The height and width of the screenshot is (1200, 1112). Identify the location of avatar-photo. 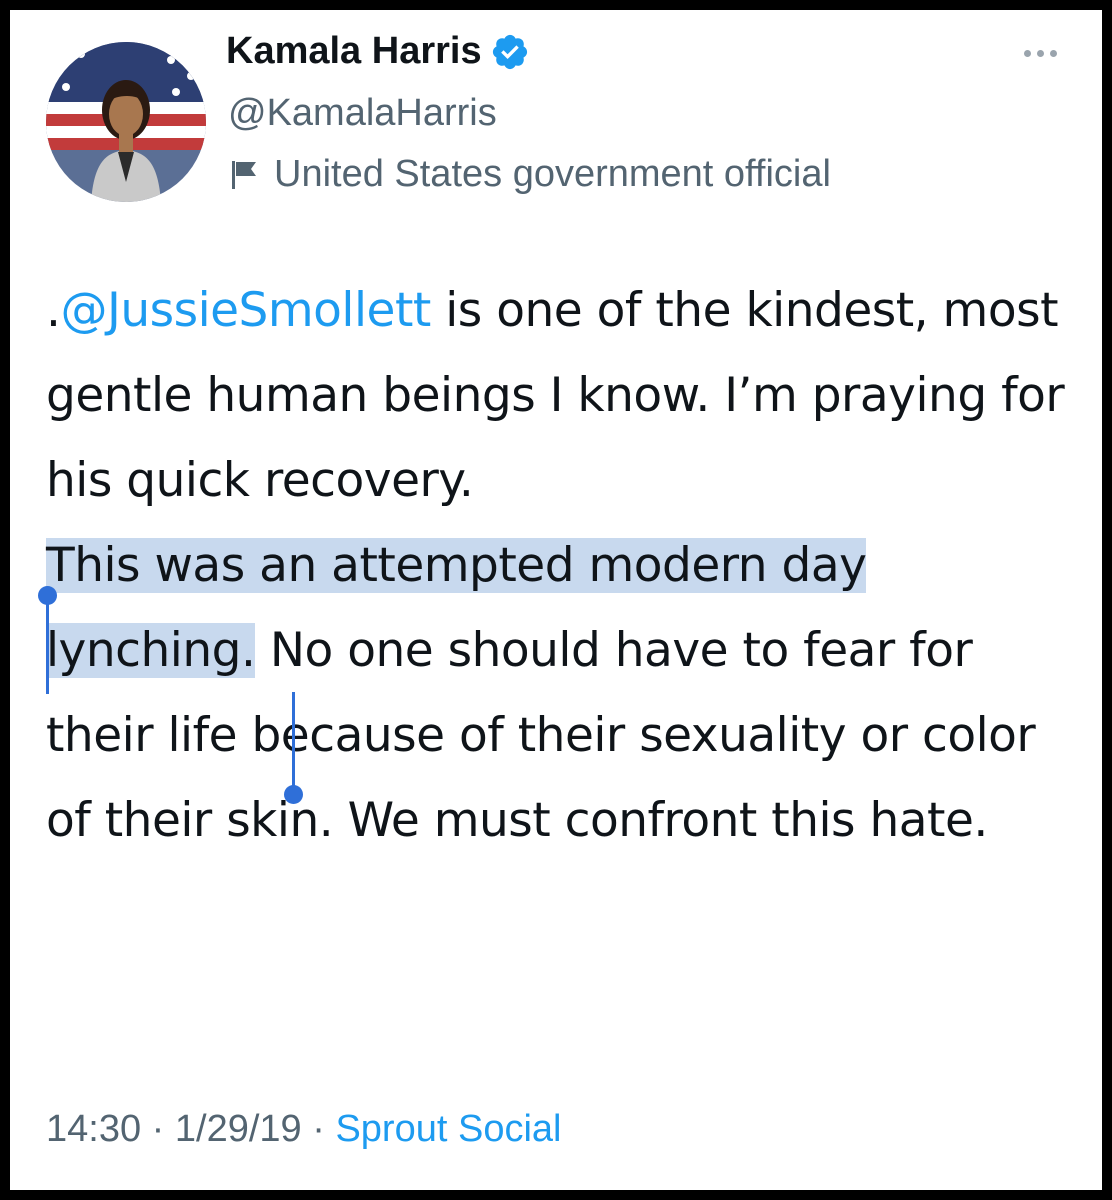
(126, 122).